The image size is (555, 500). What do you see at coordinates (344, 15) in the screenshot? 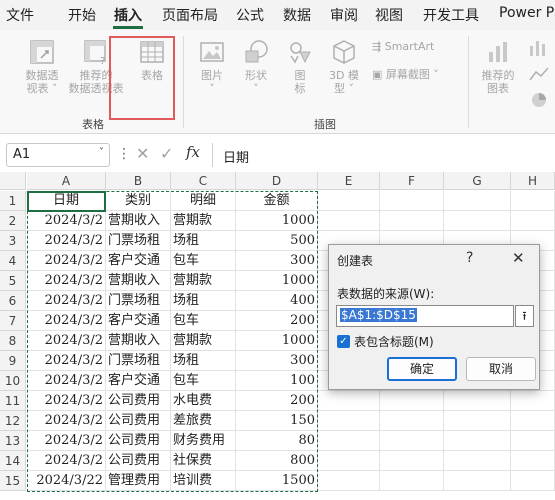
I see `menu-review: 审阅` at bounding box center [344, 15].